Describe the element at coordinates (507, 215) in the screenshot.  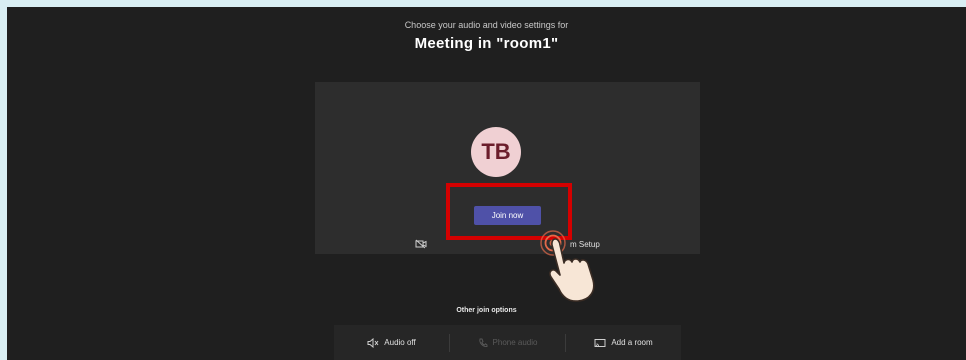
I see `join-now-button: Join now` at that location.